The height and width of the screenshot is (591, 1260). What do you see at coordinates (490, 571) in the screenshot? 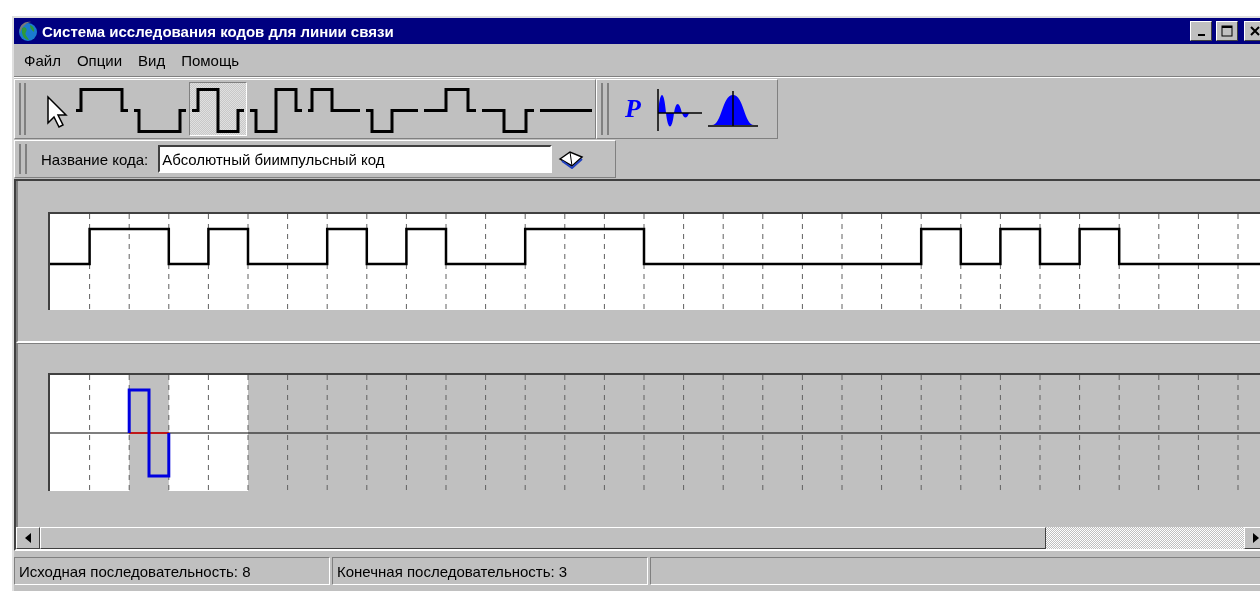
I see `status-pane: Конечная последовательность: 3` at bounding box center [490, 571].